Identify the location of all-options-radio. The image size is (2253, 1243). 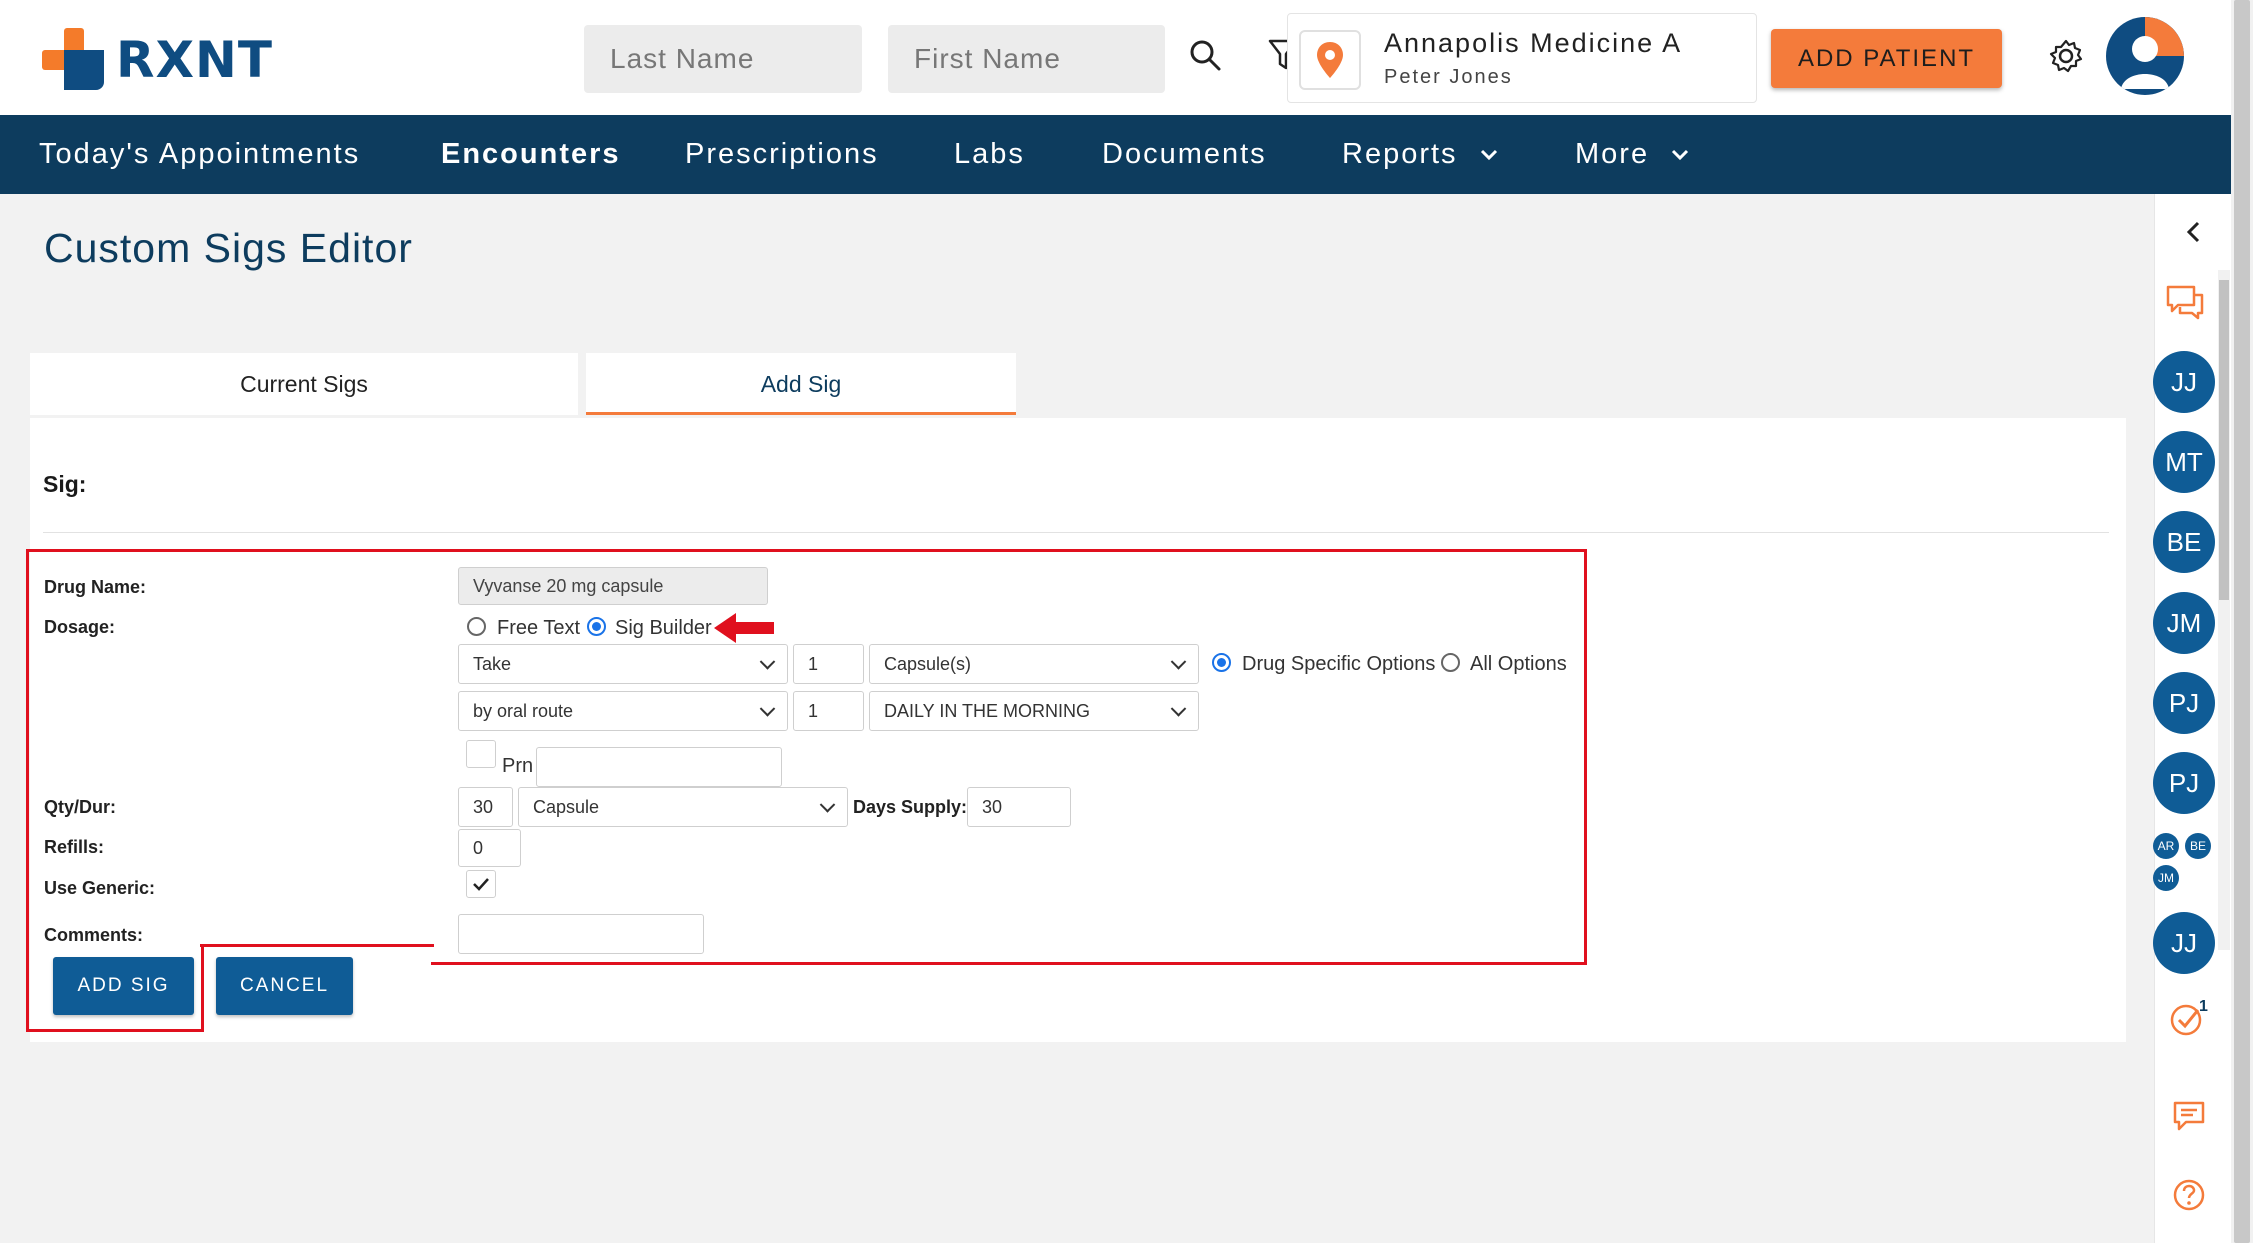
(1450, 662).